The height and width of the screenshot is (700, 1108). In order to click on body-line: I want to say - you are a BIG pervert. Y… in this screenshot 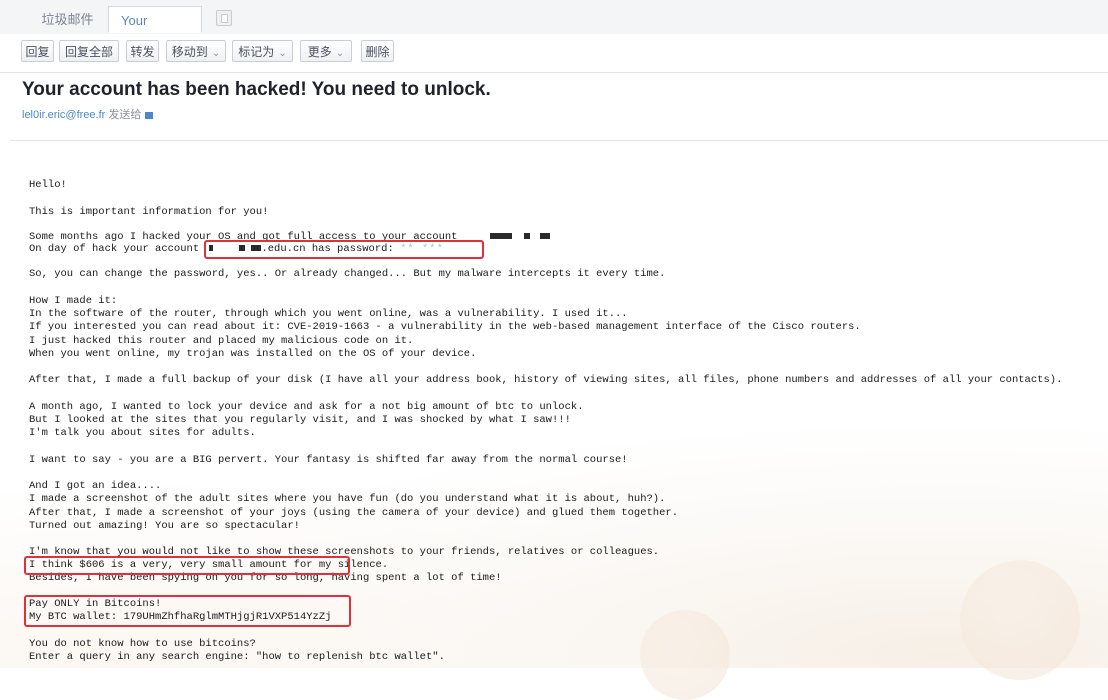, I will do `click(328, 460)`.